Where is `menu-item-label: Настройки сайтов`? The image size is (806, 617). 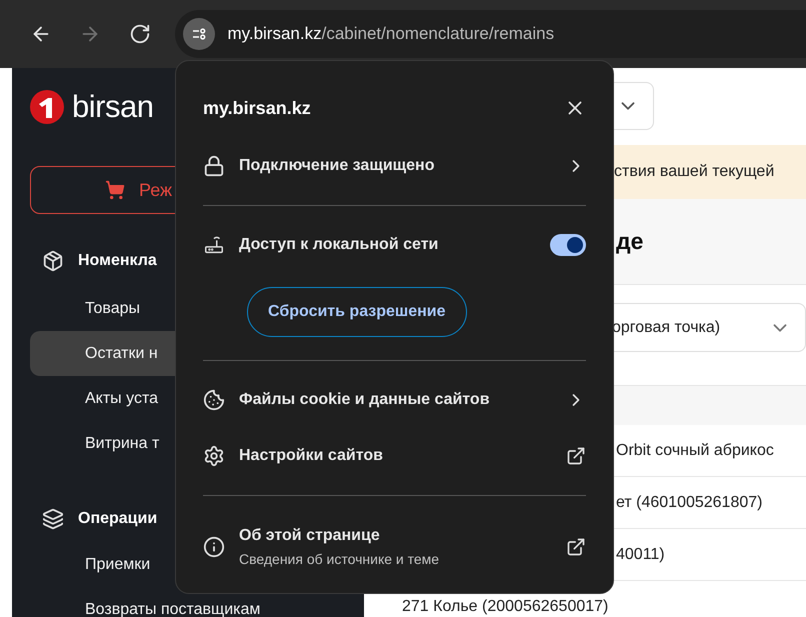
menu-item-label: Настройки сайтов is located at coordinates (311, 456).